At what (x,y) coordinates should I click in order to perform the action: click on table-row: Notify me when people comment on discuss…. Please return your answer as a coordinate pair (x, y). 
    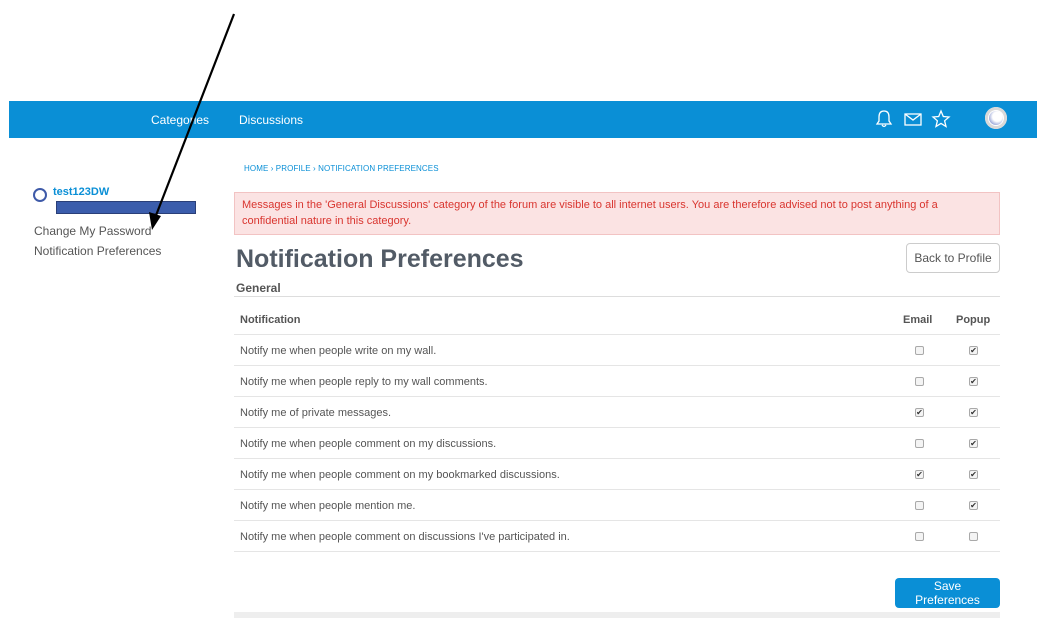
    Looking at the image, I should click on (617, 536).